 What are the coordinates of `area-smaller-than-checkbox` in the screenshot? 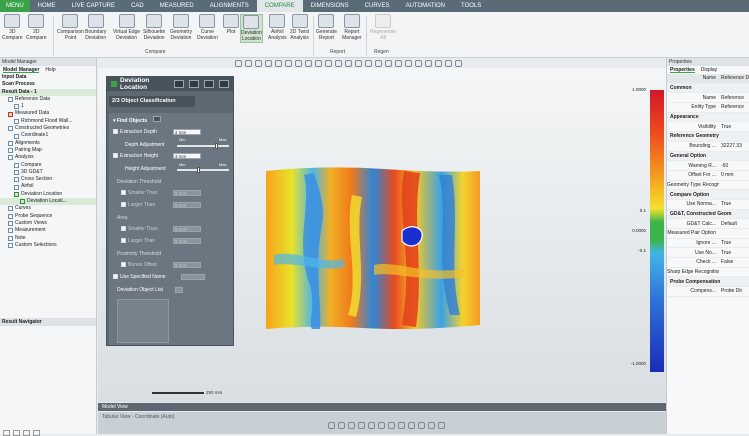 It's located at (123, 229).